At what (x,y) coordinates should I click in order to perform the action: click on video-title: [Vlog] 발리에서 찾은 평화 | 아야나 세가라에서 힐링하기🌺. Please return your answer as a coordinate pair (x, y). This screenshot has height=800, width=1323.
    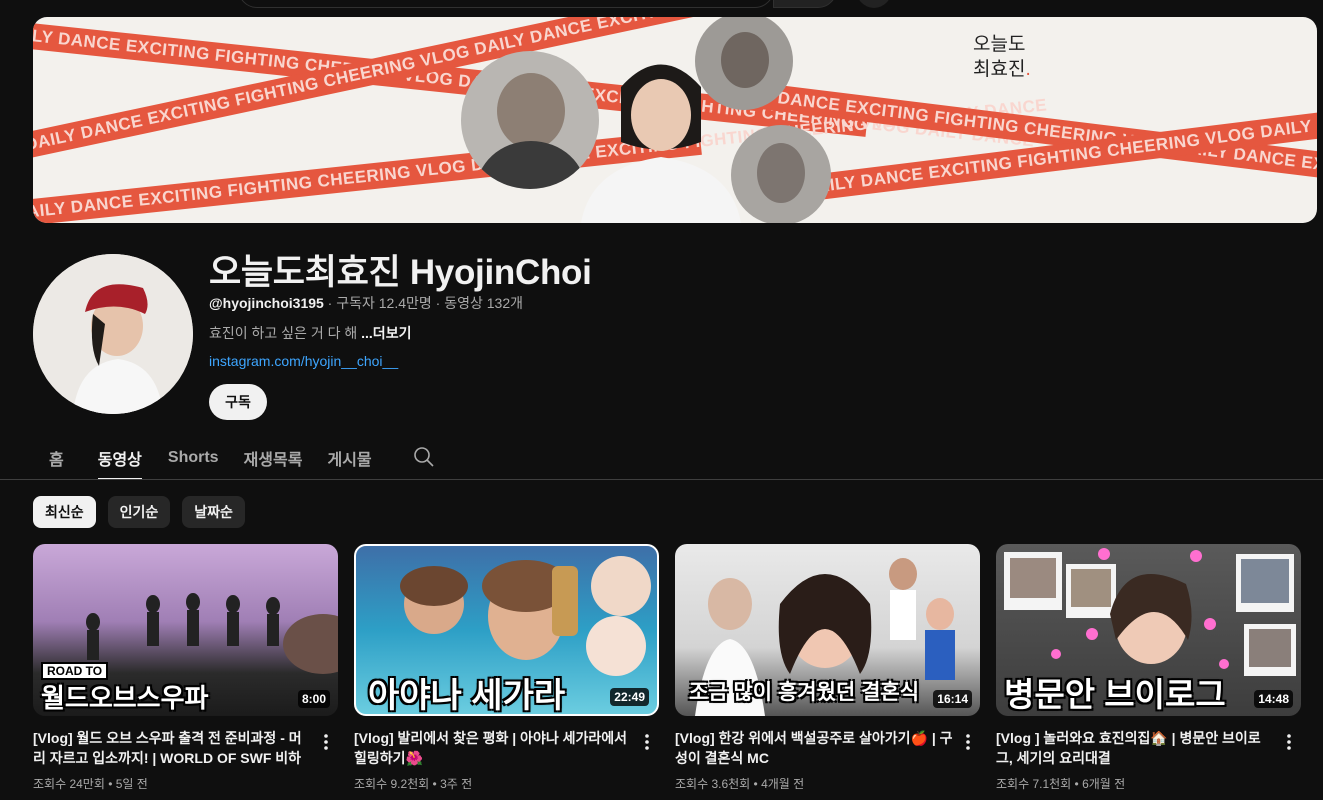
    Looking at the image, I should click on (494, 748).